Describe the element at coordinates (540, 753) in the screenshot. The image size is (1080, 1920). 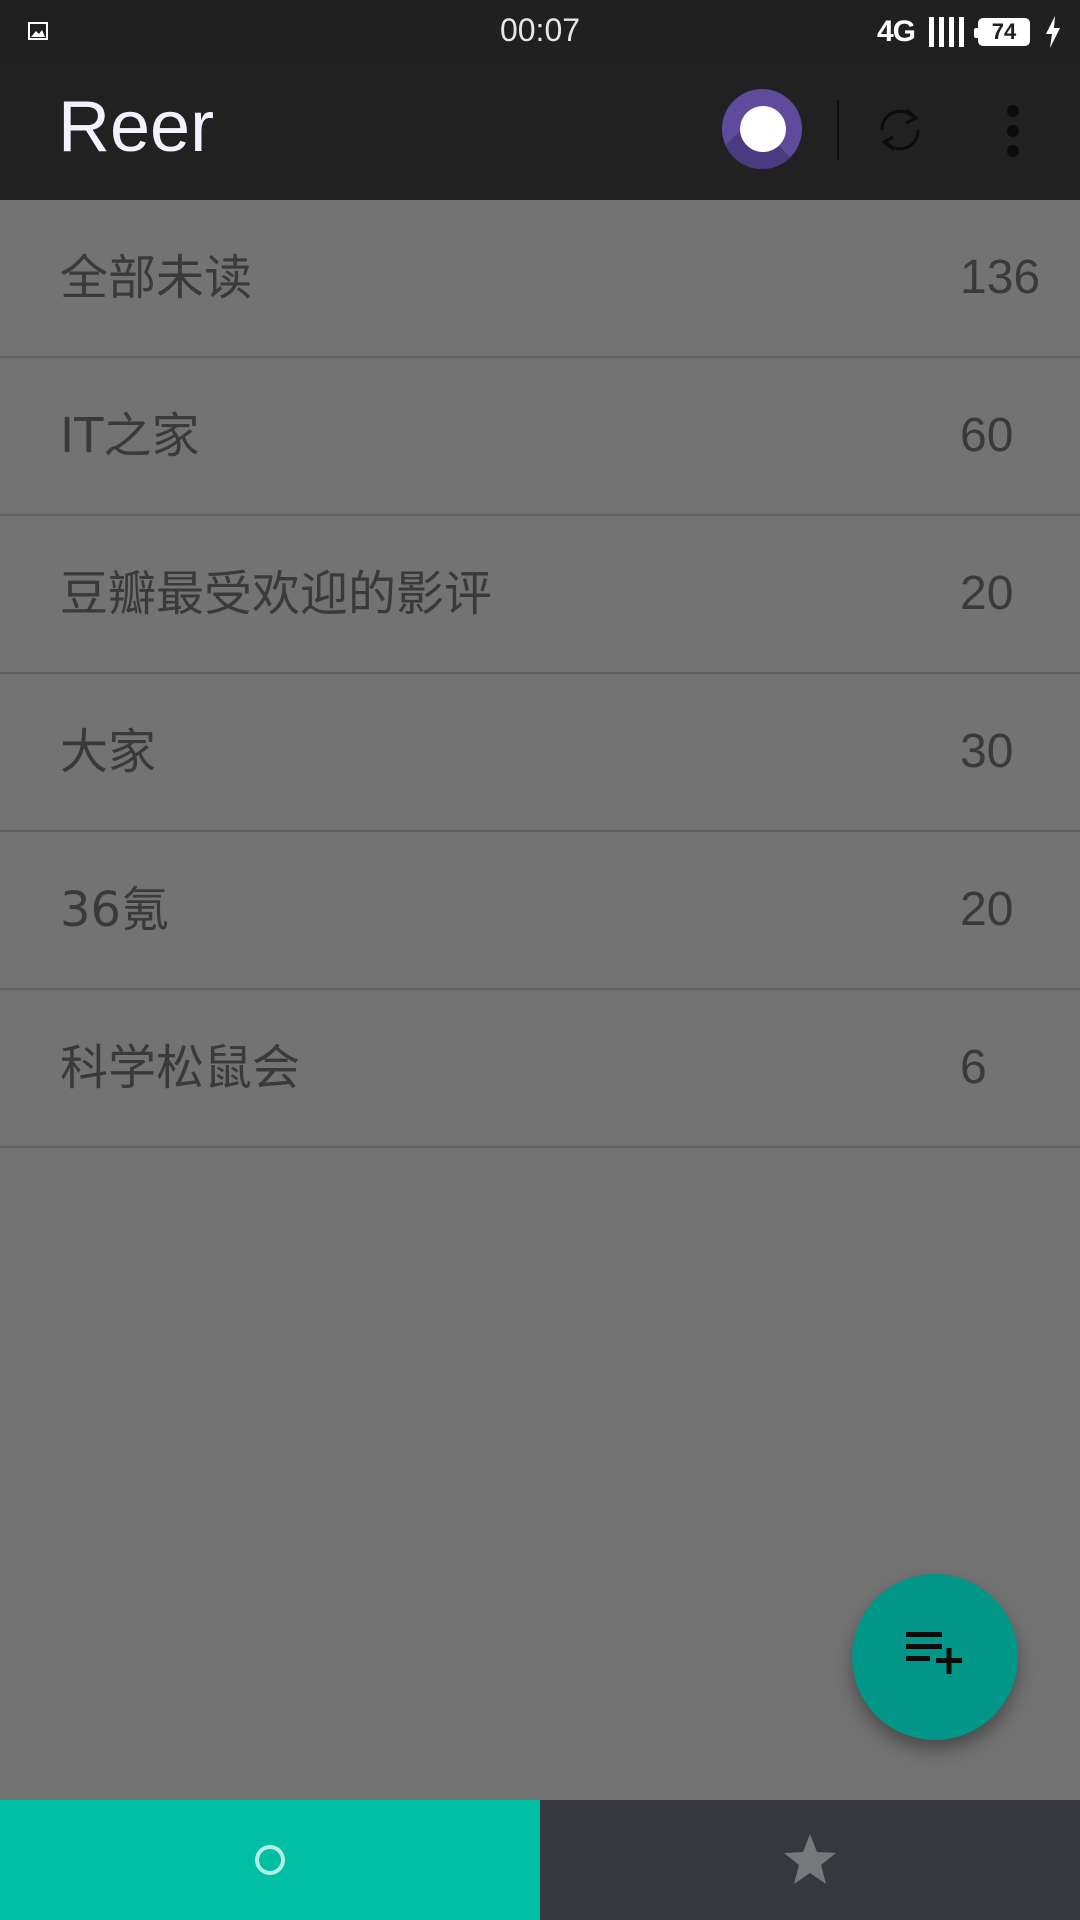
I see `feed-item: 大家 30` at that location.